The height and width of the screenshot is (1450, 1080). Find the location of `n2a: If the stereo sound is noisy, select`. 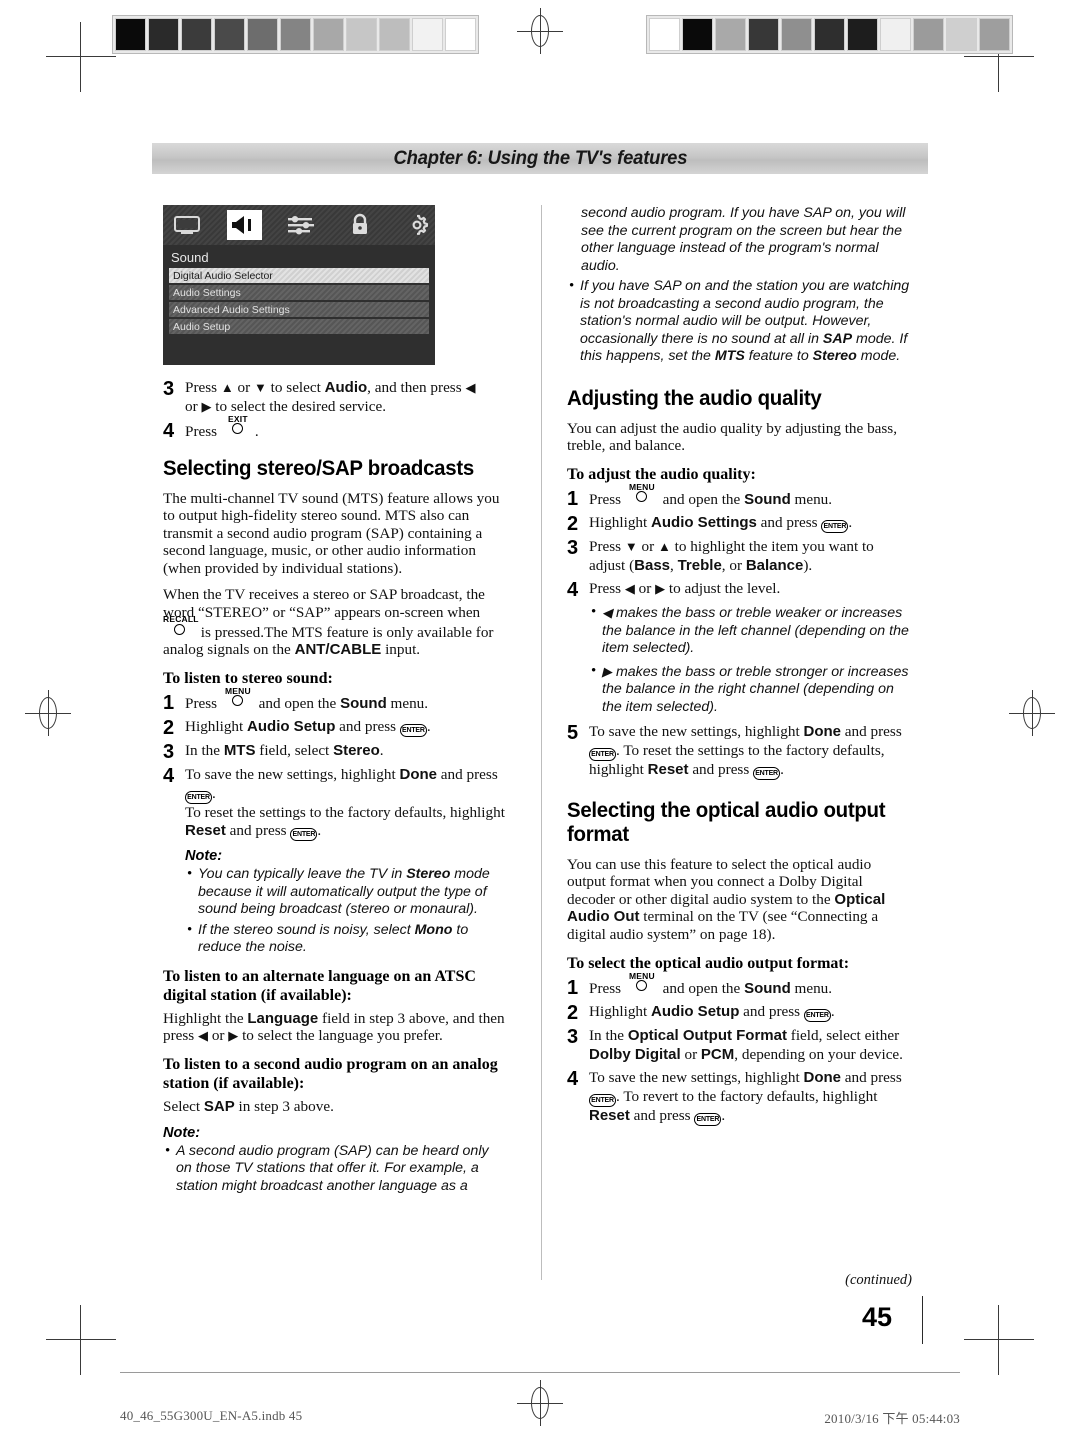

n2a: If the stereo sound is noisy, select is located at coordinates (306, 929).